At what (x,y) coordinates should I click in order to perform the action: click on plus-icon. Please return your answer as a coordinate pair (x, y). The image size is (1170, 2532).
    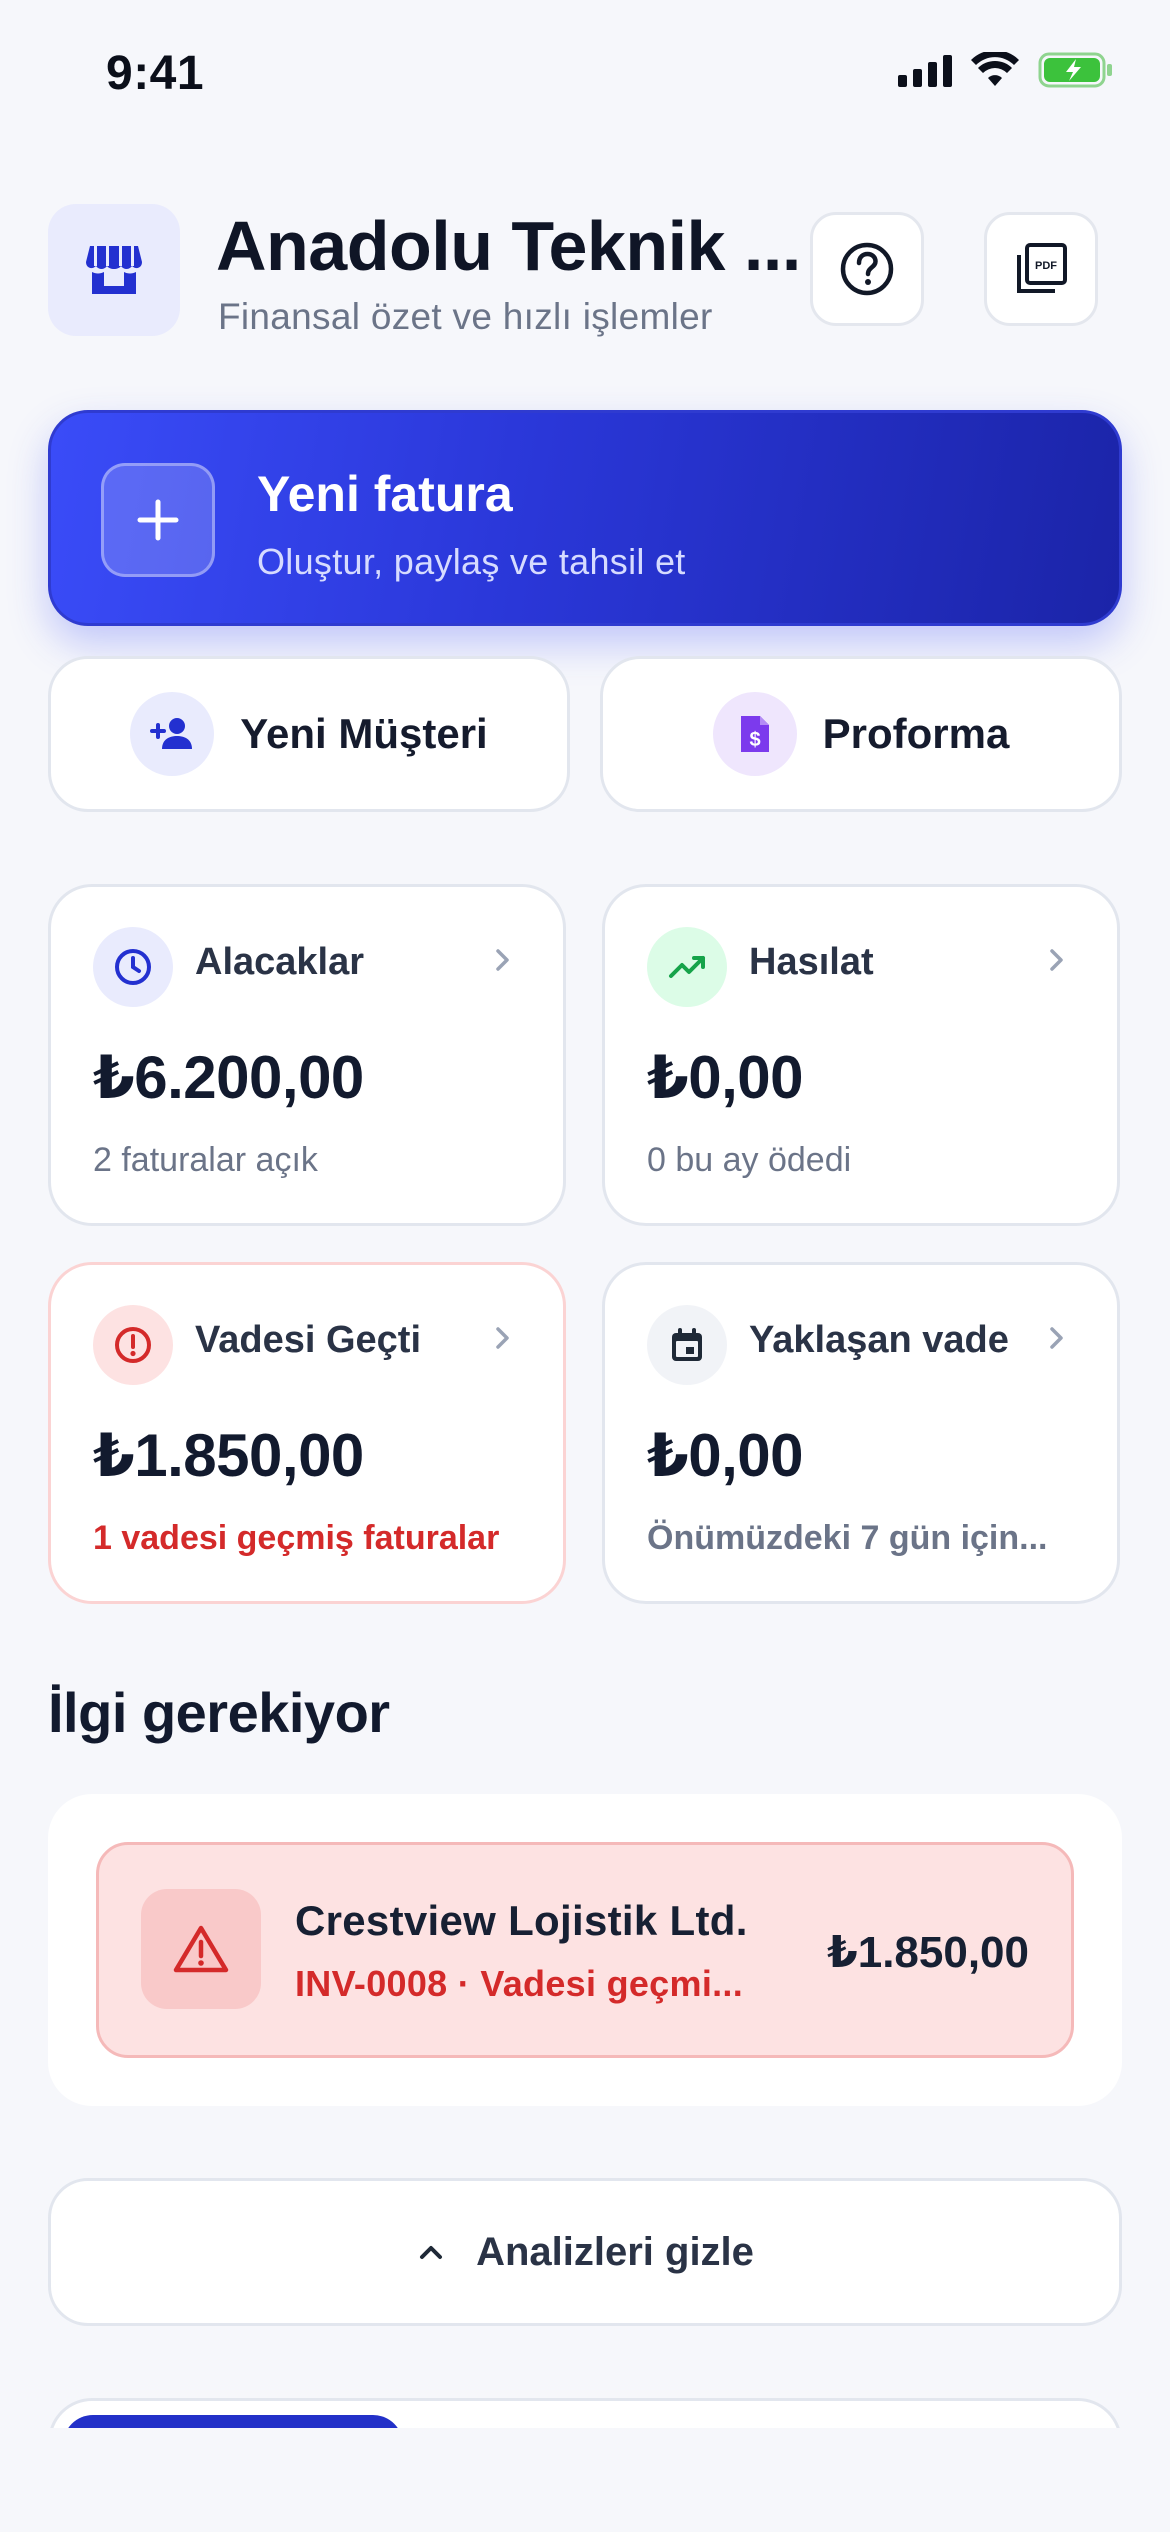
    Looking at the image, I should click on (158, 520).